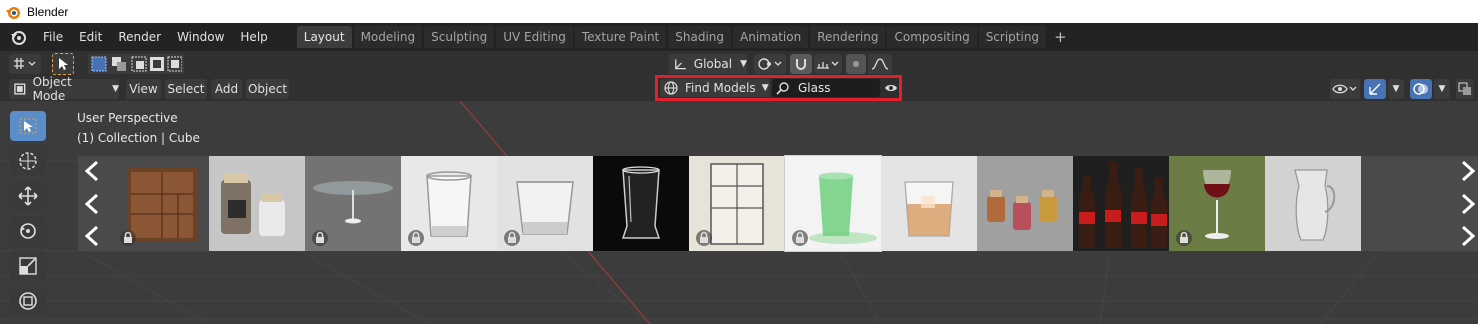 The image size is (1478, 324). What do you see at coordinates (1465, 89) in the screenshot?
I see `xray-toggle-button` at bounding box center [1465, 89].